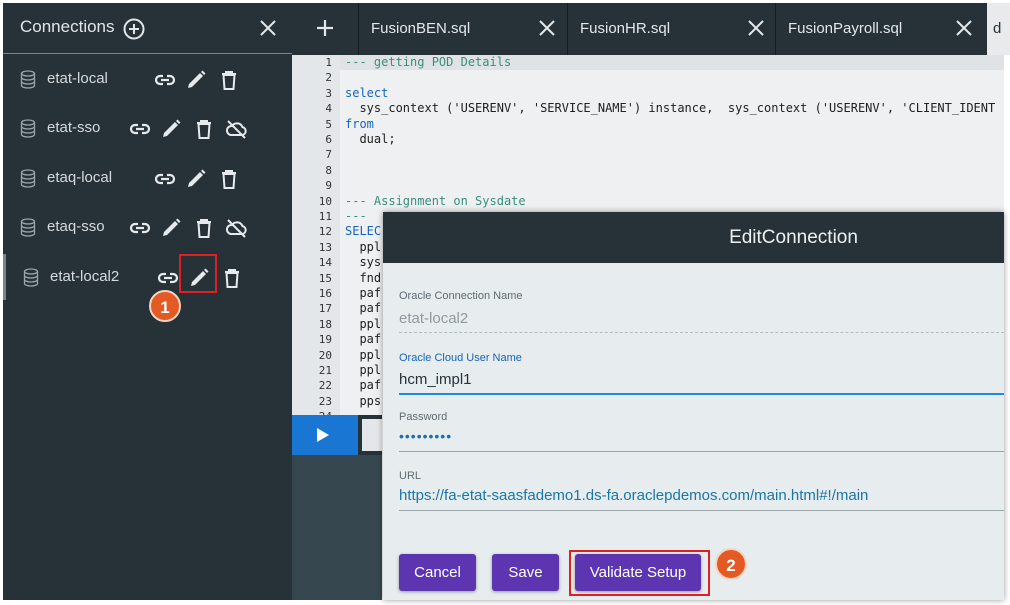 This screenshot has height=605, width=1010. Describe the element at coordinates (328, 139) in the screenshot. I see `line-number: 6` at that location.